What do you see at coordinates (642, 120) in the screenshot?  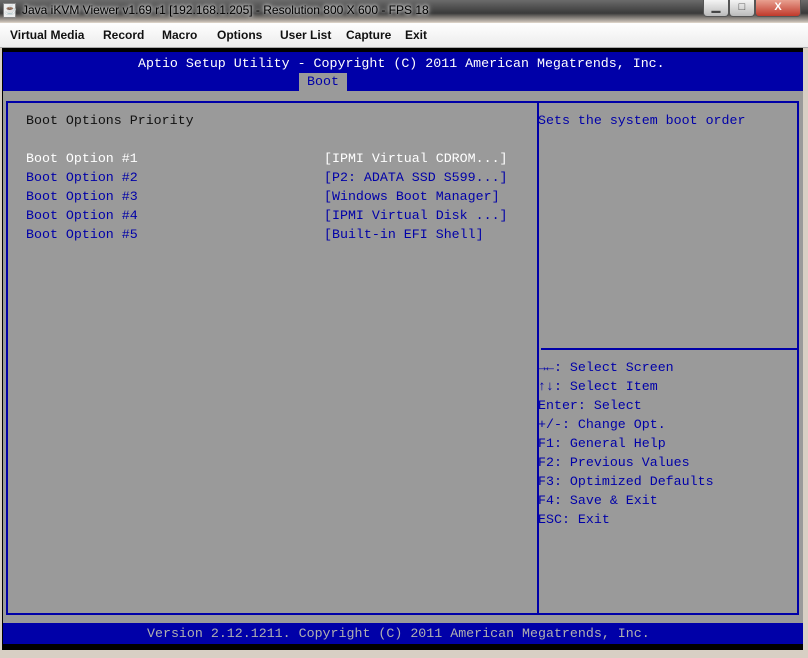 I see `help-text: Sets the system boot order` at bounding box center [642, 120].